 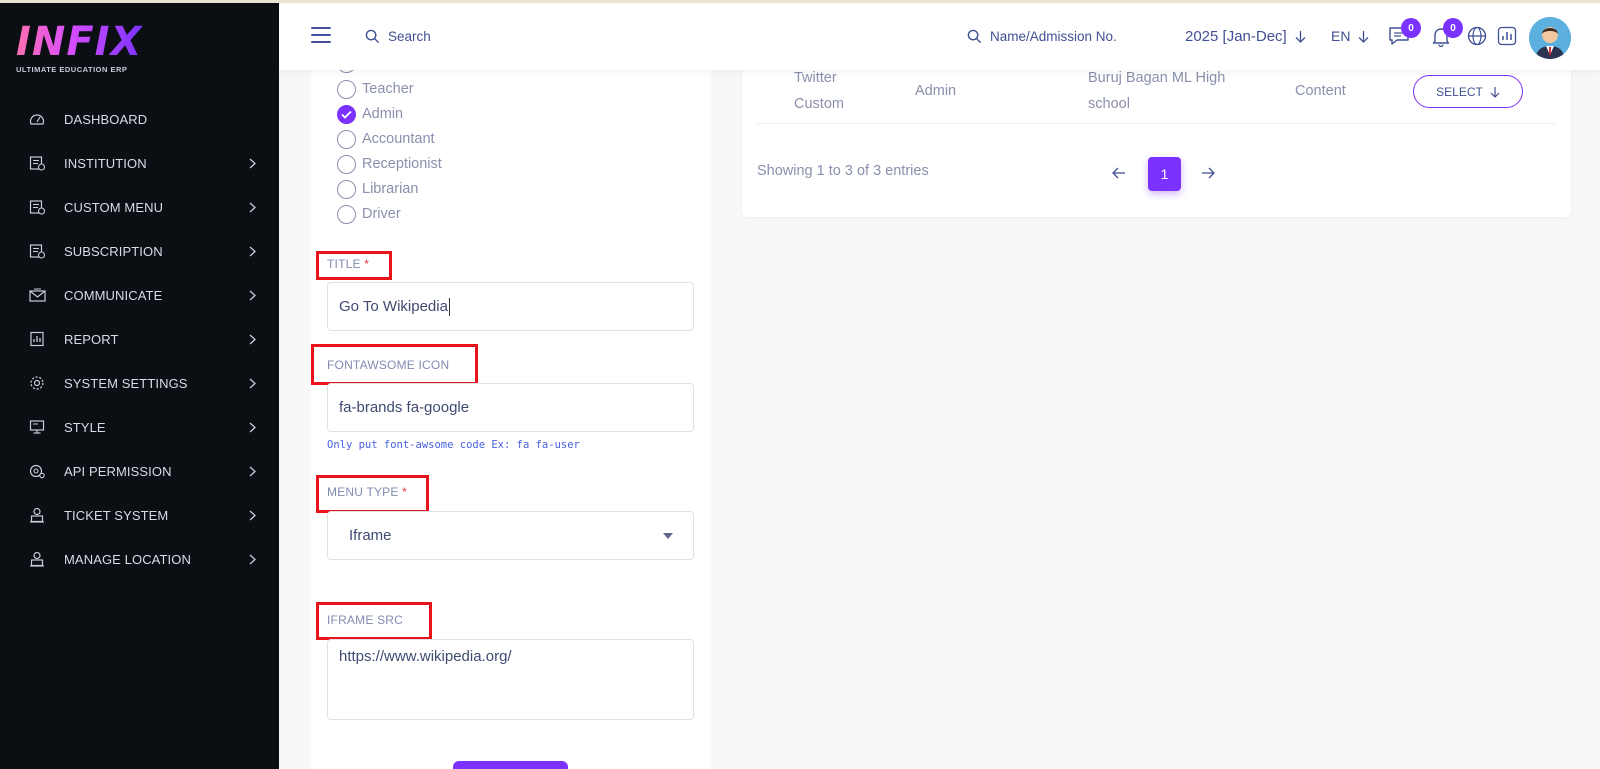 I want to click on sidebar-item-institution: INSTITUTION, so click(x=139, y=163).